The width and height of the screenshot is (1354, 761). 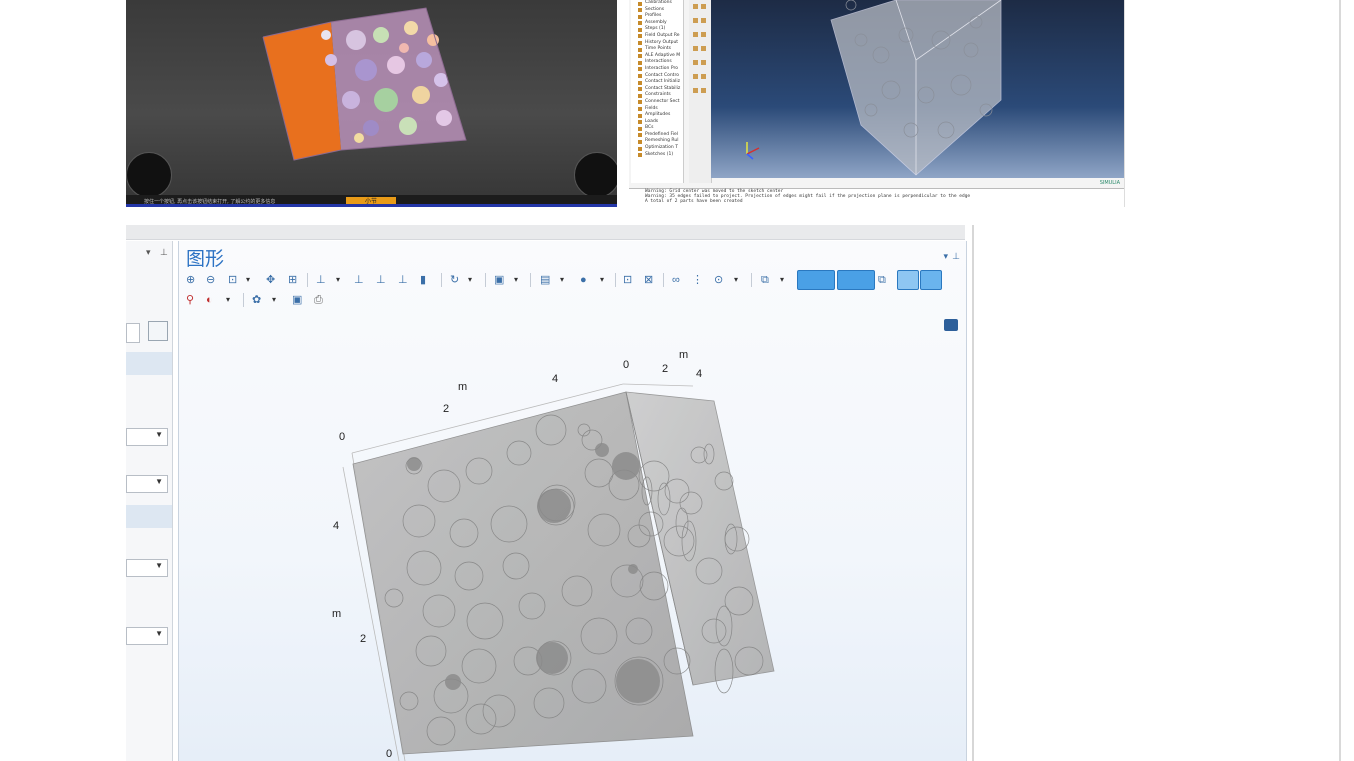 What do you see at coordinates (363, 639) in the screenshot?
I see `vertical-axis-tick-2: 2` at bounding box center [363, 639].